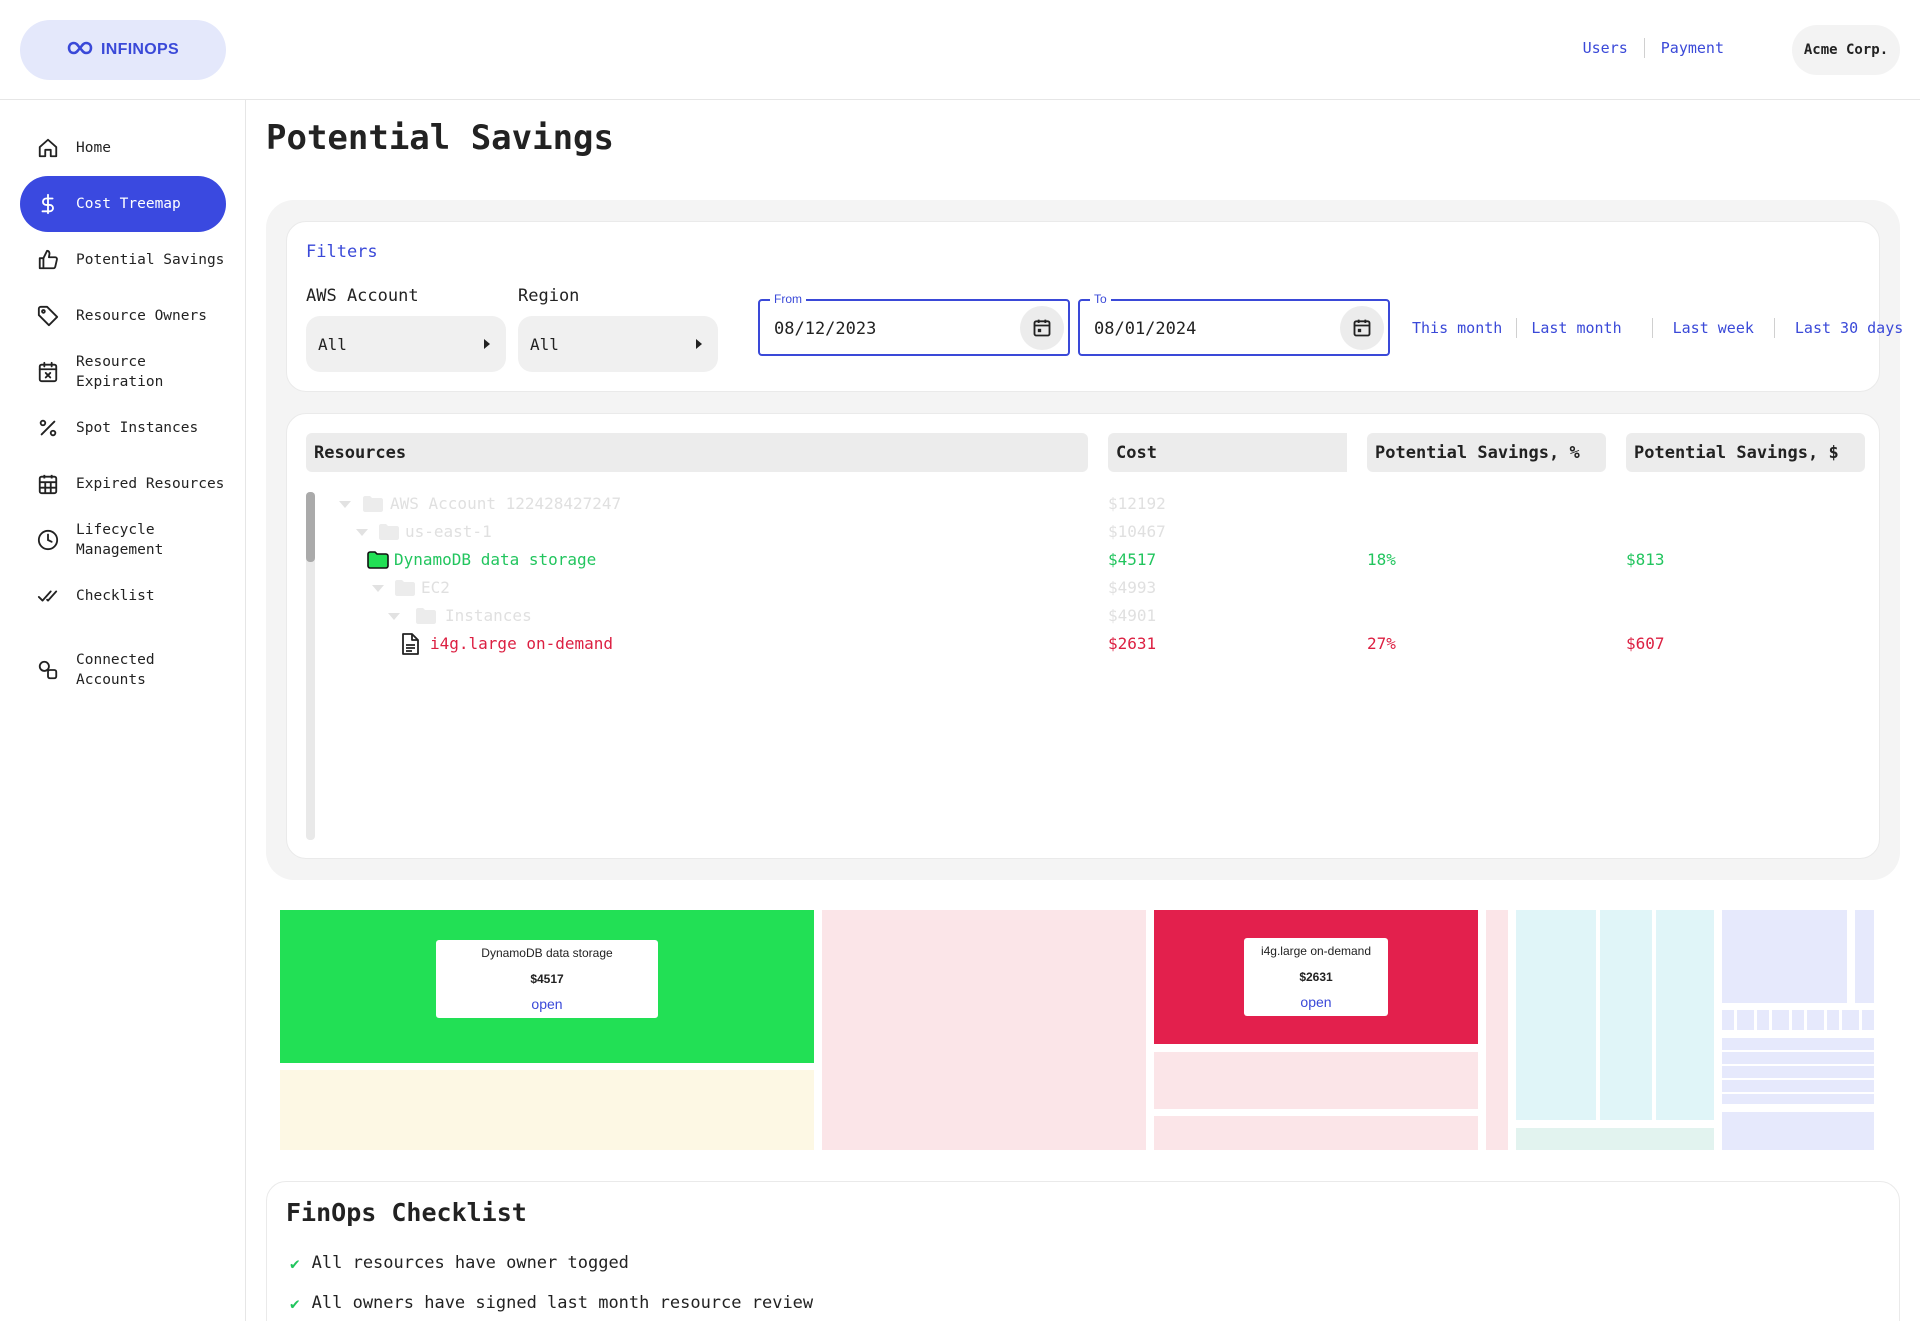 The width and height of the screenshot is (1920, 1321). What do you see at coordinates (48, 372) in the screenshot?
I see `calendar-x-icon` at bounding box center [48, 372].